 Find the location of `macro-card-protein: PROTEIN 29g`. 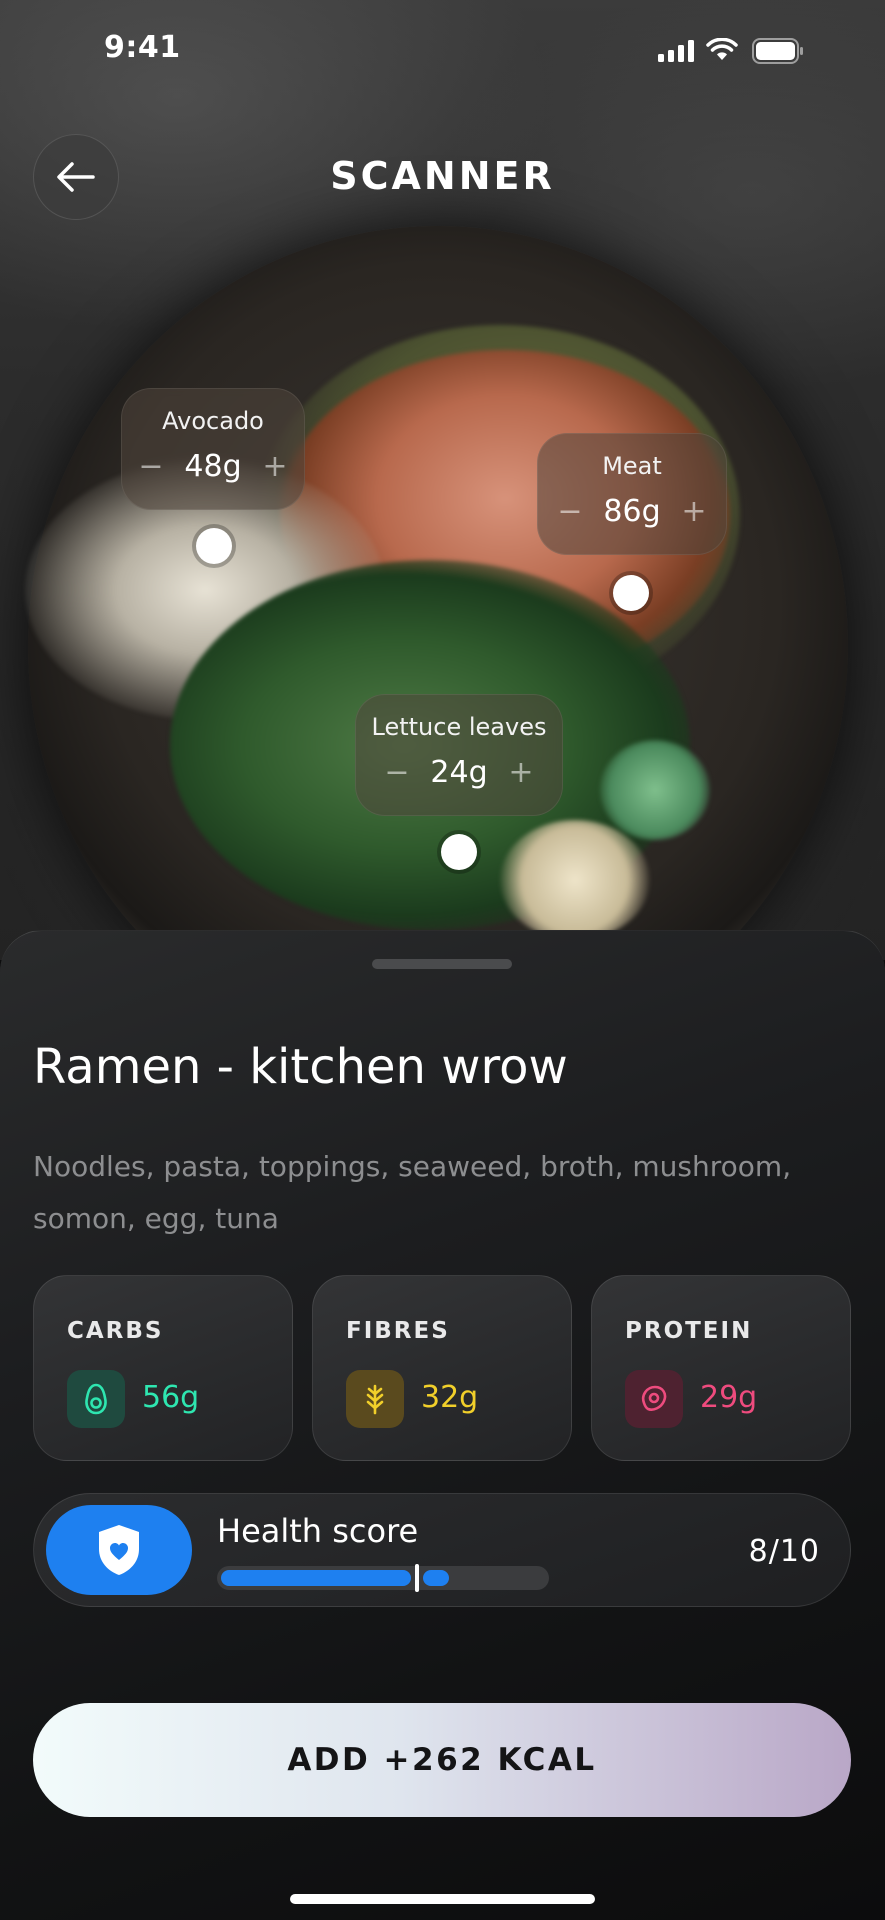

macro-card-protein: PROTEIN 29g is located at coordinates (721, 1368).